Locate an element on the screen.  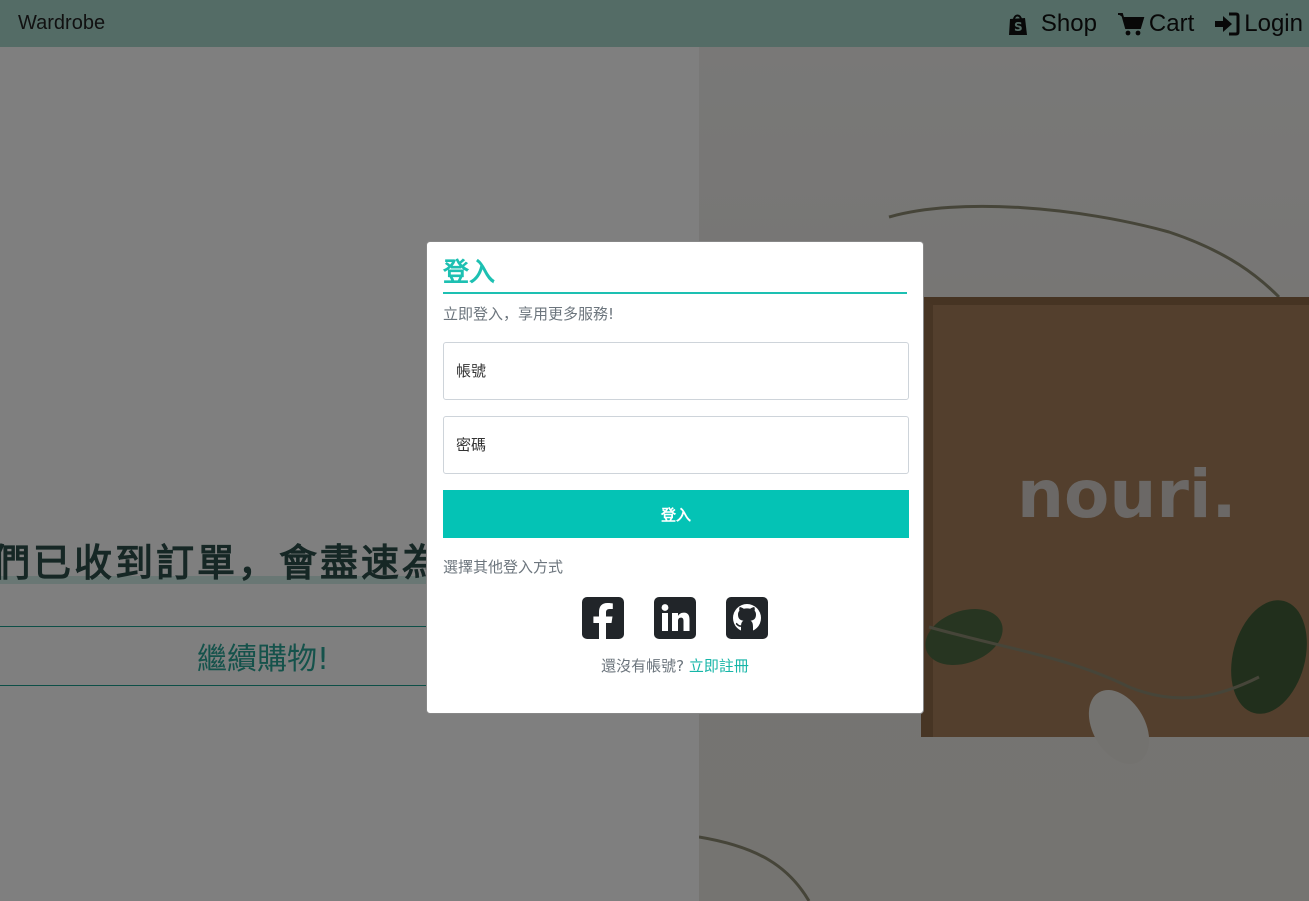
signup-prompt: 還沒有帳號? 立即註冊 is located at coordinates (675, 665).